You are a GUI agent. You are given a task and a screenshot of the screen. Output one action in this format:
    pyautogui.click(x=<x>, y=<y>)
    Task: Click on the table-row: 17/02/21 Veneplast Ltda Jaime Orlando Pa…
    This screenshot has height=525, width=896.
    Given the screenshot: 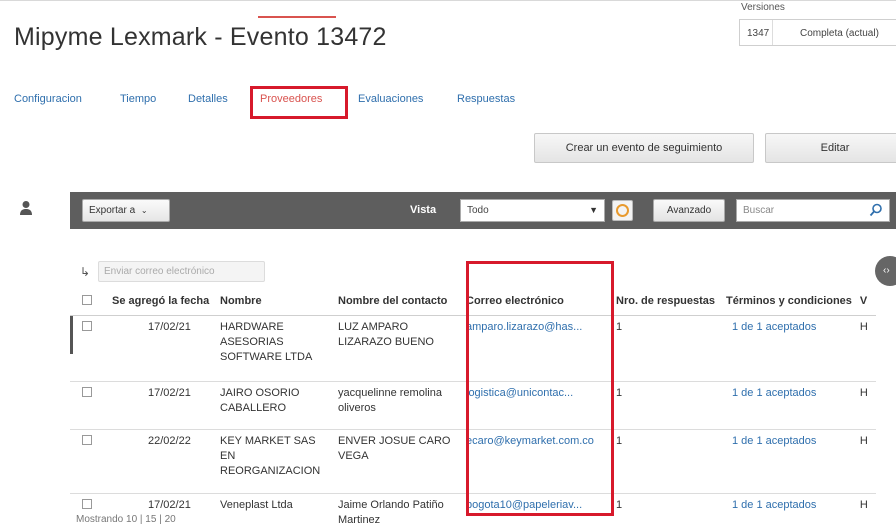 What is the action you would take?
    pyautogui.click(x=473, y=509)
    